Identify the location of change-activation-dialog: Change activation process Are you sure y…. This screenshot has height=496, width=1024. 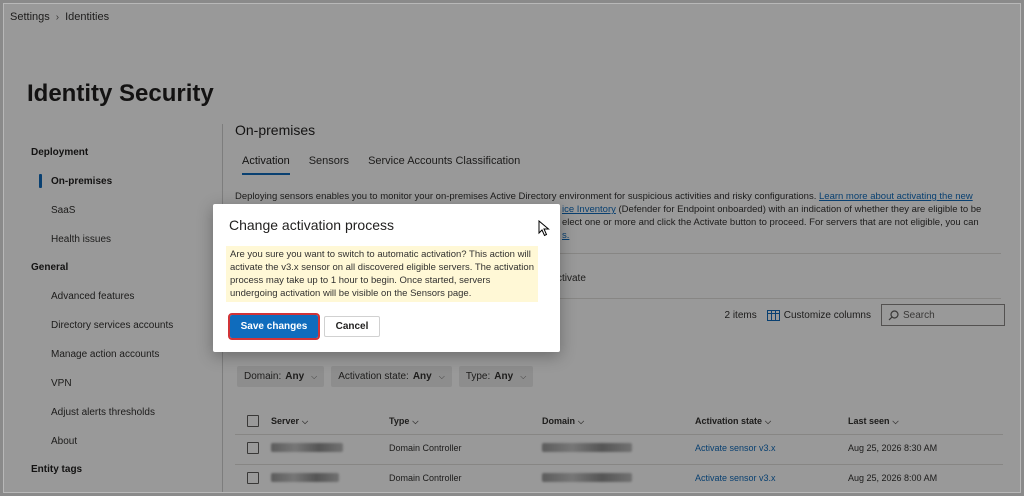
(386, 278).